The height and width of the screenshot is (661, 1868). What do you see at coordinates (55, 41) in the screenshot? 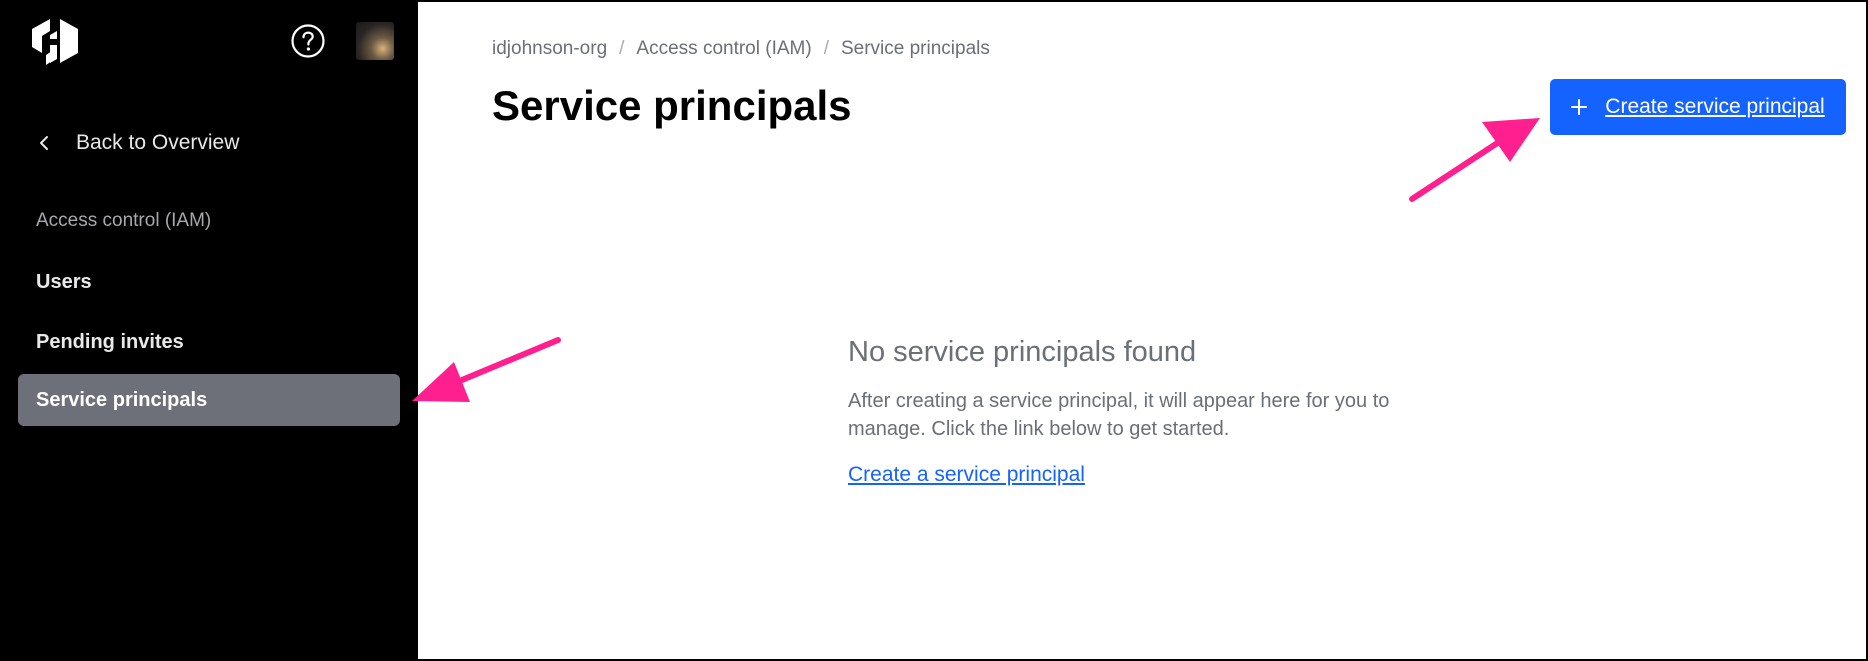
I see `hashicorp-logo-icon` at bounding box center [55, 41].